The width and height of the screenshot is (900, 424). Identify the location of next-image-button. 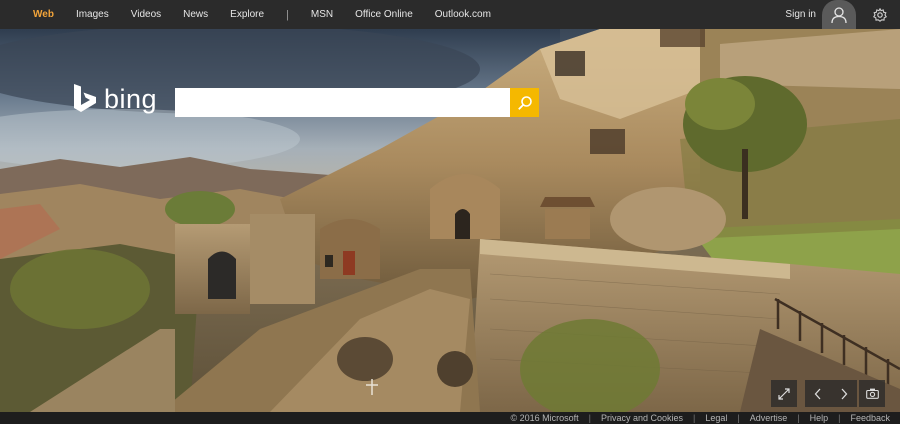
(844, 393).